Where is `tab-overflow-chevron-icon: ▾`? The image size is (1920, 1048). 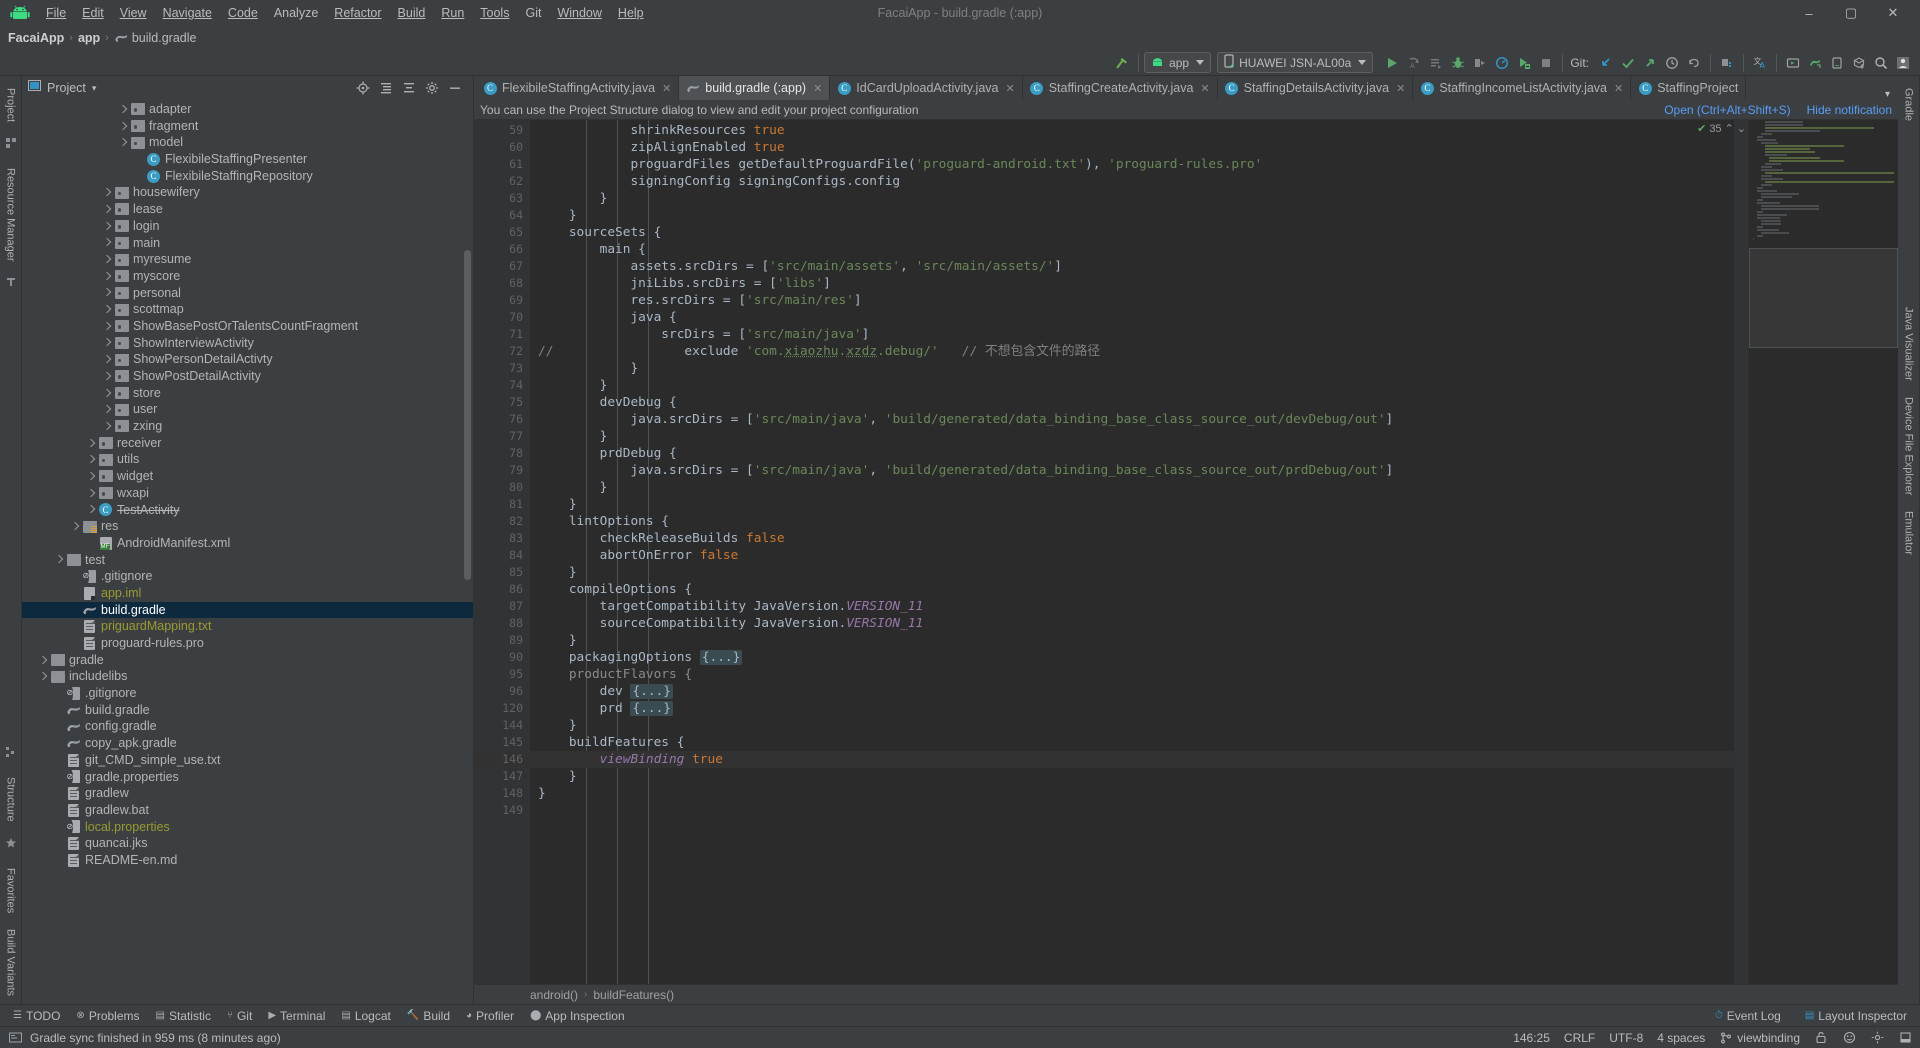
tab-overflow-chevron-icon: ▾ is located at coordinates (1887, 94).